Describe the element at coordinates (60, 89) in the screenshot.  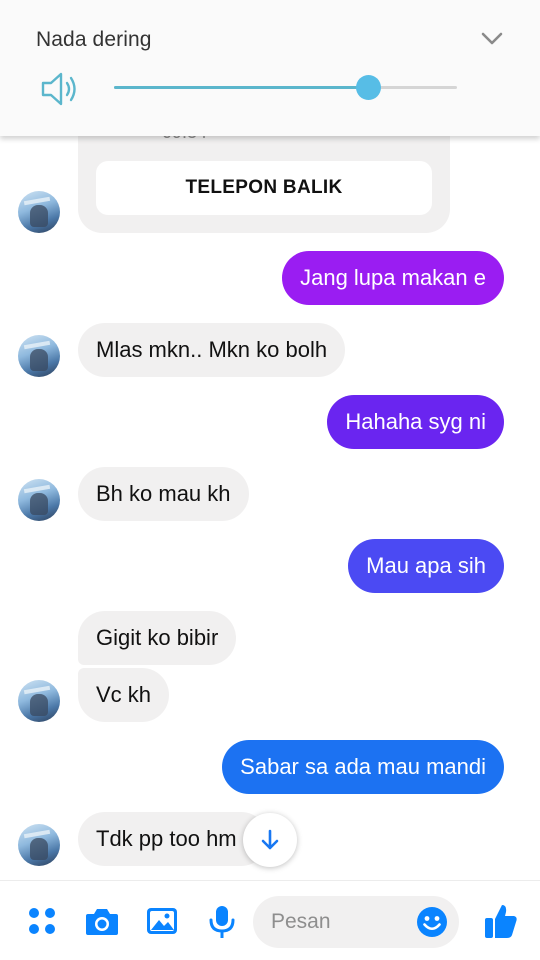
I see `speaker-icon` at that location.